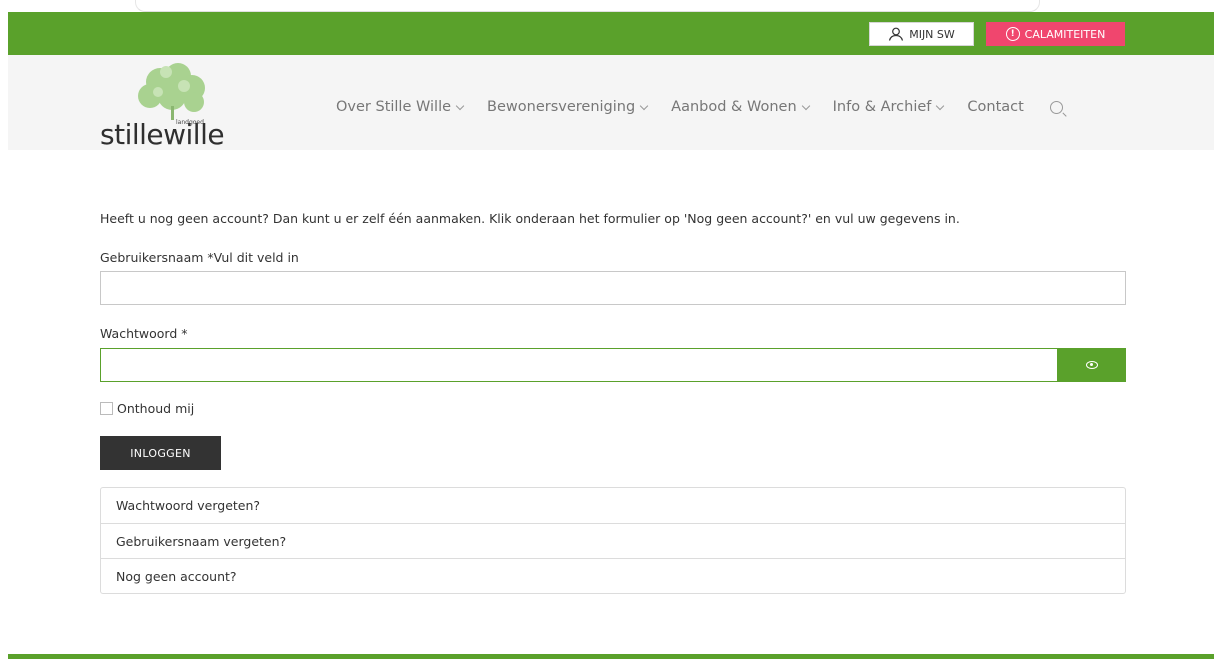  I want to click on calamiteiten-label: CALAMITEITEN, so click(1065, 34).